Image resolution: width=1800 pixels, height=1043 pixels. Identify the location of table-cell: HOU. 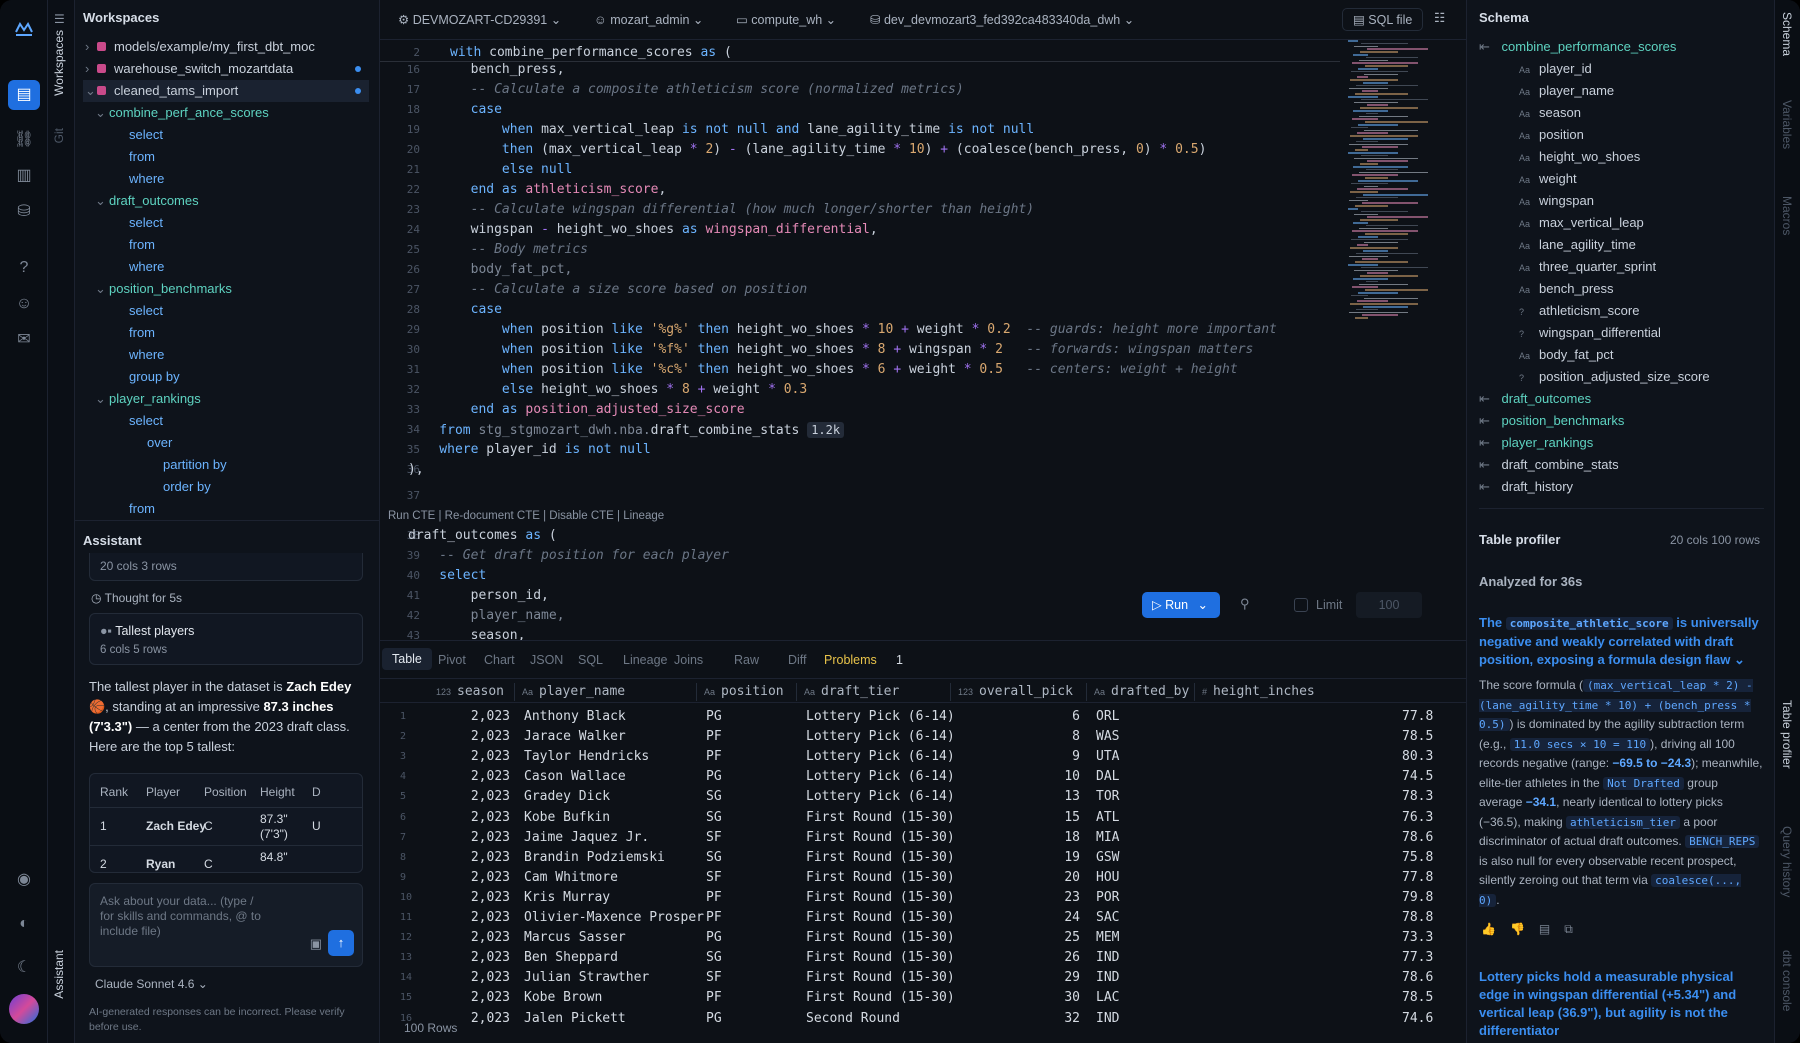
(1107, 878).